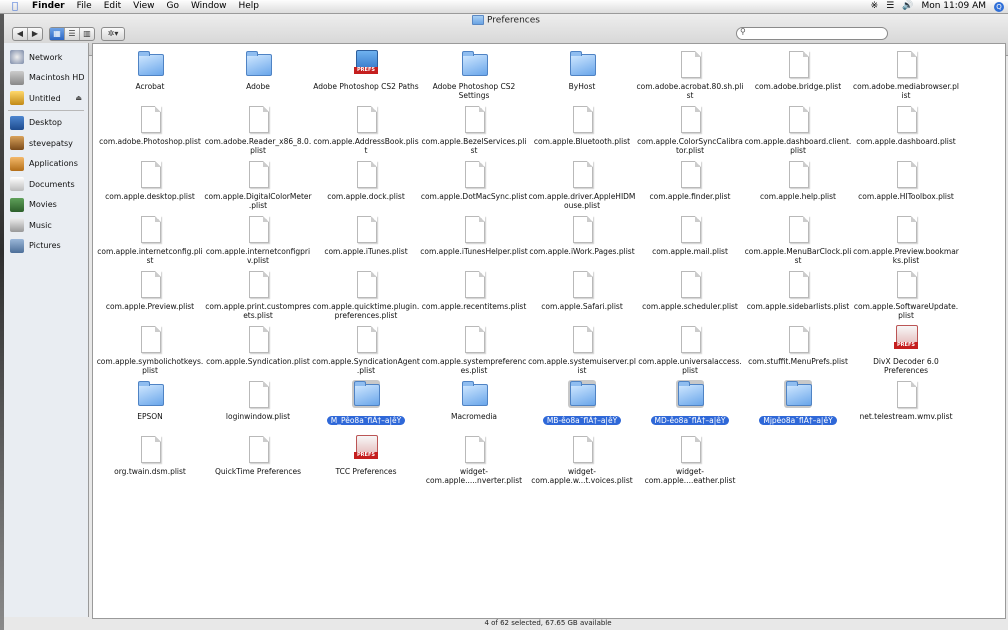 Image resolution: width=1008 pixels, height=630 pixels. What do you see at coordinates (690, 235) in the screenshot?
I see `file-item: com.apple.mail.plist` at bounding box center [690, 235].